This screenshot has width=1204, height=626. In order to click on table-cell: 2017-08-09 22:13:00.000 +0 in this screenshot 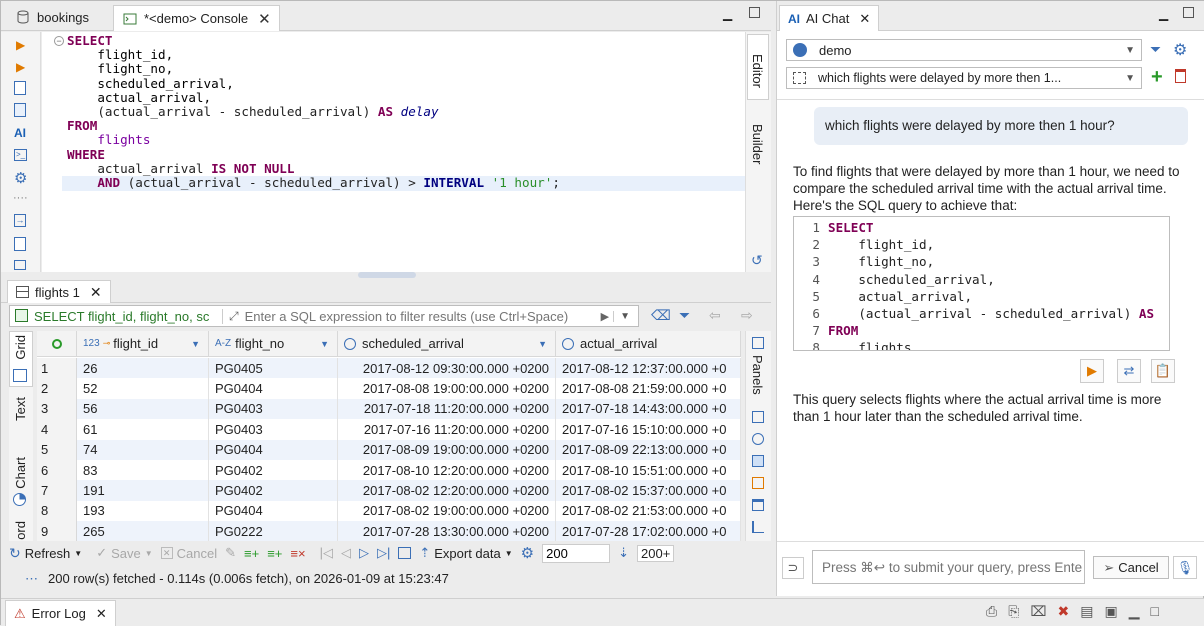, I will do `click(648, 449)`.